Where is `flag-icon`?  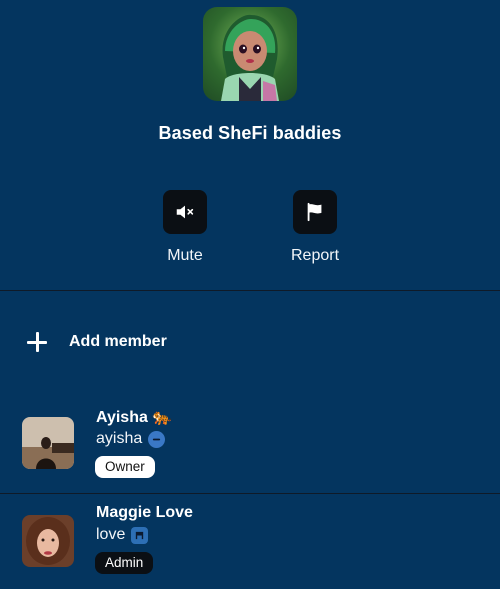
flag-icon is located at coordinates (314, 212).